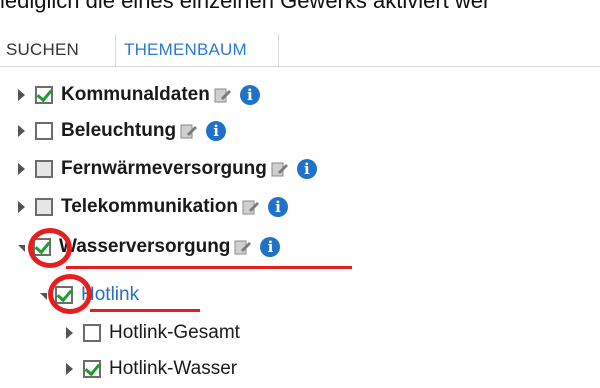 This screenshot has width=600, height=388. I want to click on tree-item-beleuchtung: Beleuchtung i, so click(122, 131).